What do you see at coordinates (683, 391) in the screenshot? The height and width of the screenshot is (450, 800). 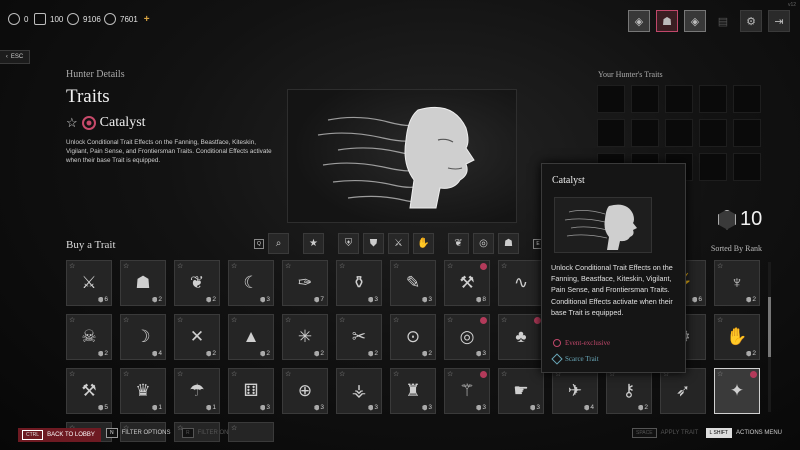 I see `trait-card: ☆ ➶` at bounding box center [683, 391].